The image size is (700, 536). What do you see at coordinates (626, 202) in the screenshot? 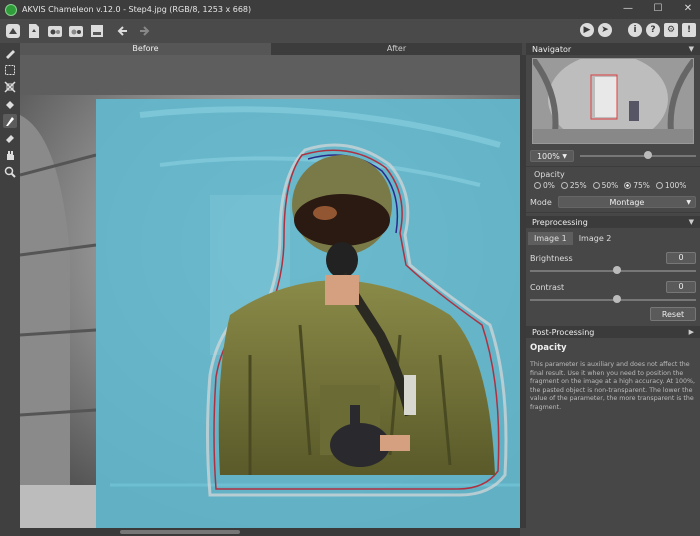
I see `mode-select: Montage ▼` at bounding box center [626, 202].